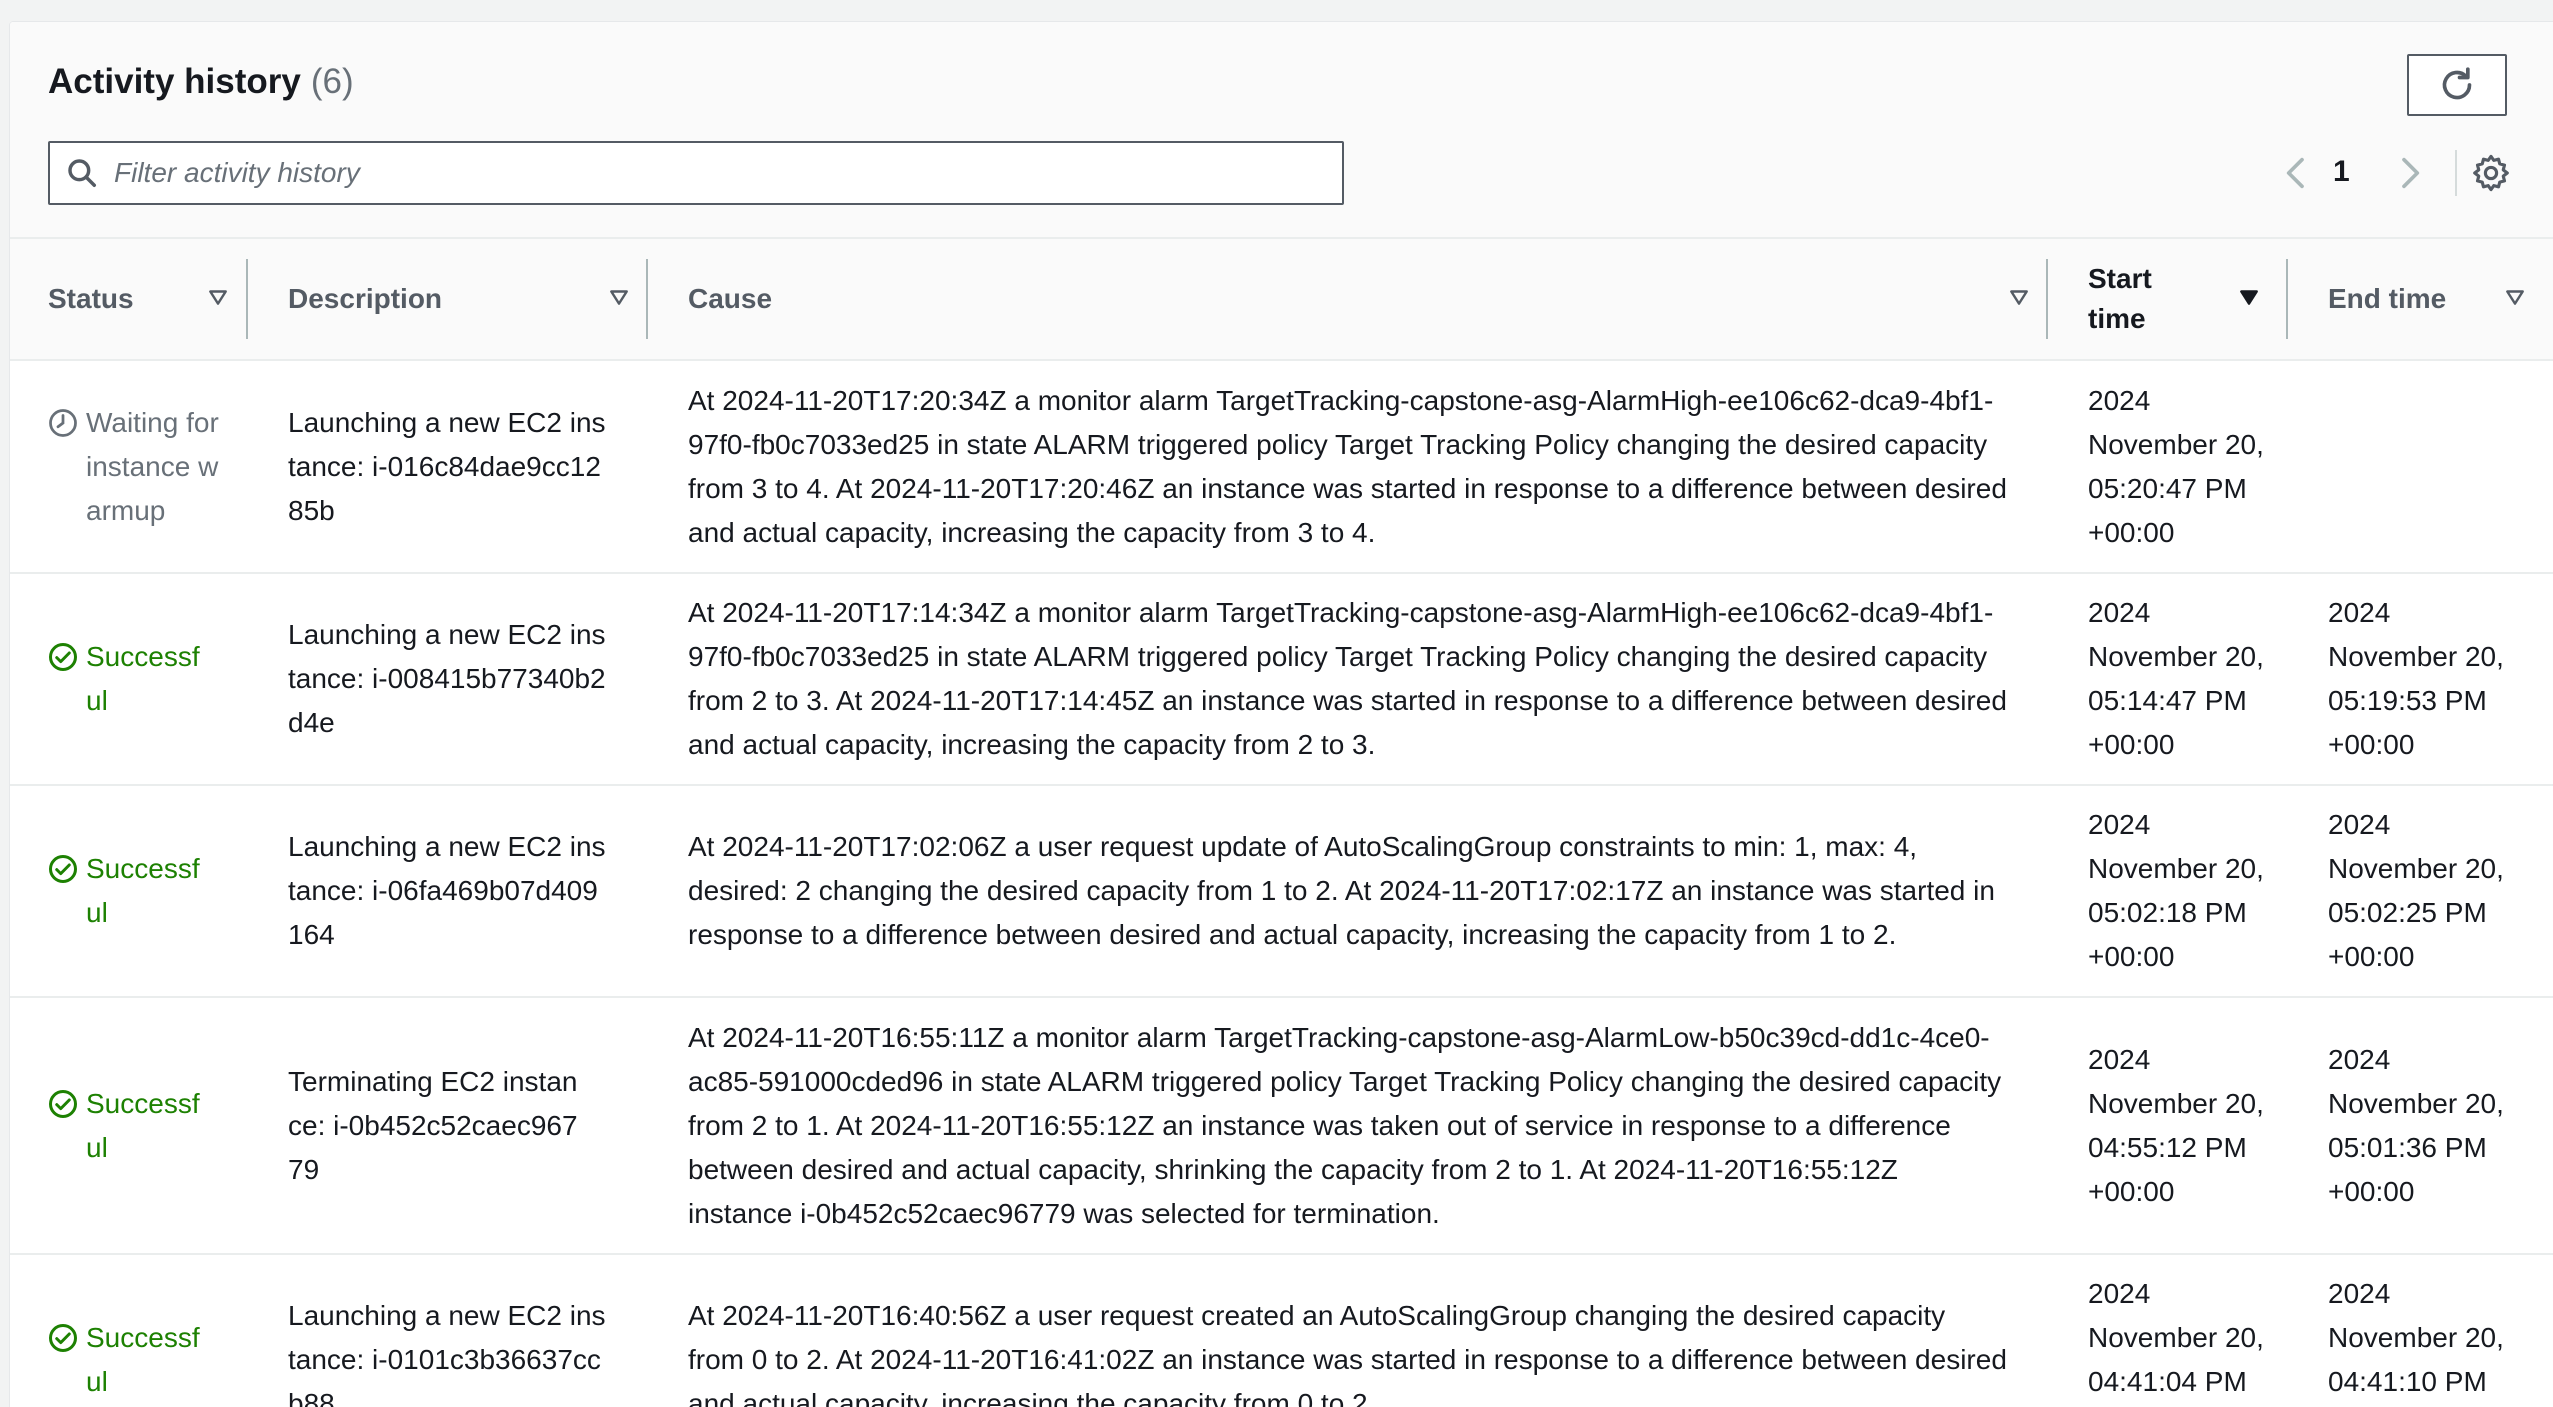 The height and width of the screenshot is (1407, 2553). What do you see at coordinates (2176, 1125) in the screenshot?
I see `start-time-cell: 2024 November 20, 04:55:12 PM +00:00` at bounding box center [2176, 1125].